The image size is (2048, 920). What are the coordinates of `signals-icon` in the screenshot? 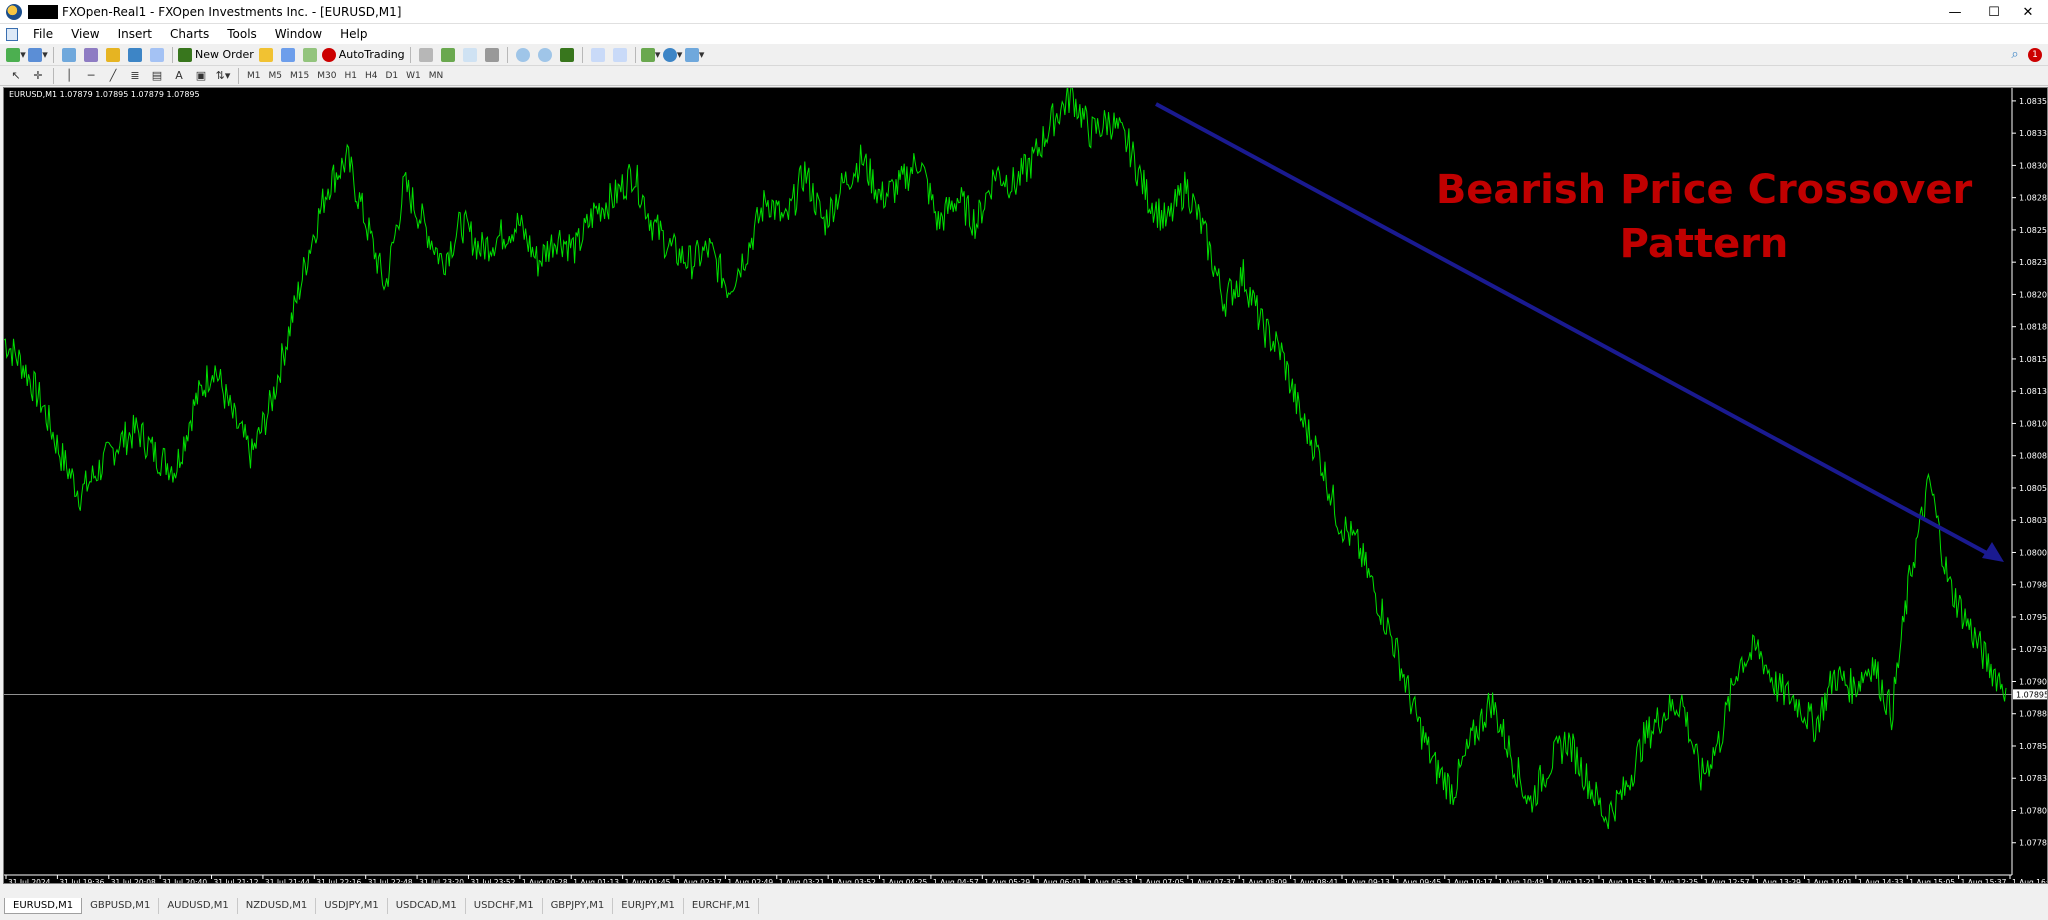 It's located at (287, 54).